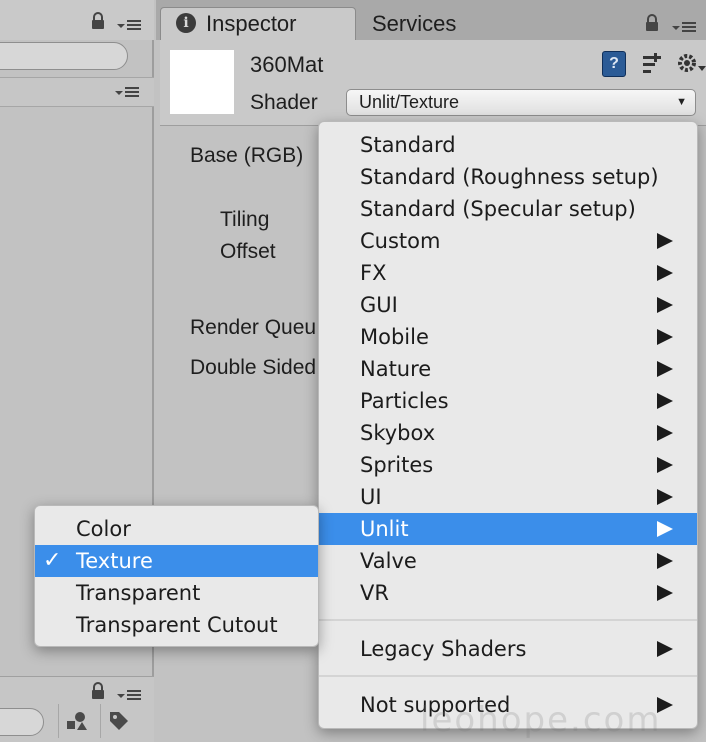  Describe the element at coordinates (409, 102) in the screenshot. I see `shader-dropdown-value: Unlit/Texture` at that location.